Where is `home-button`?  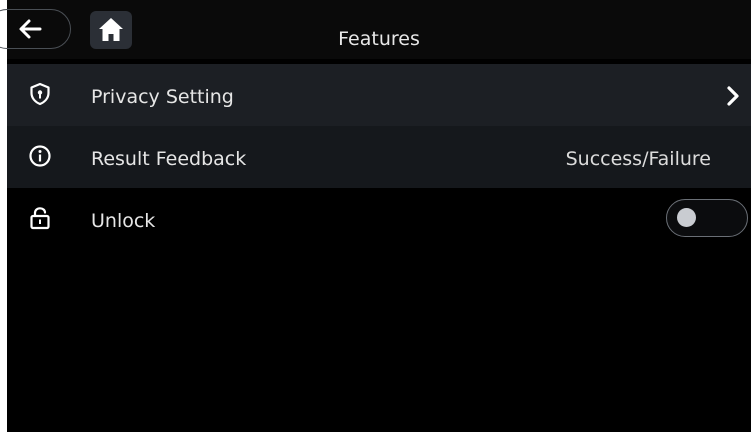 home-button is located at coordinates (111, 30).